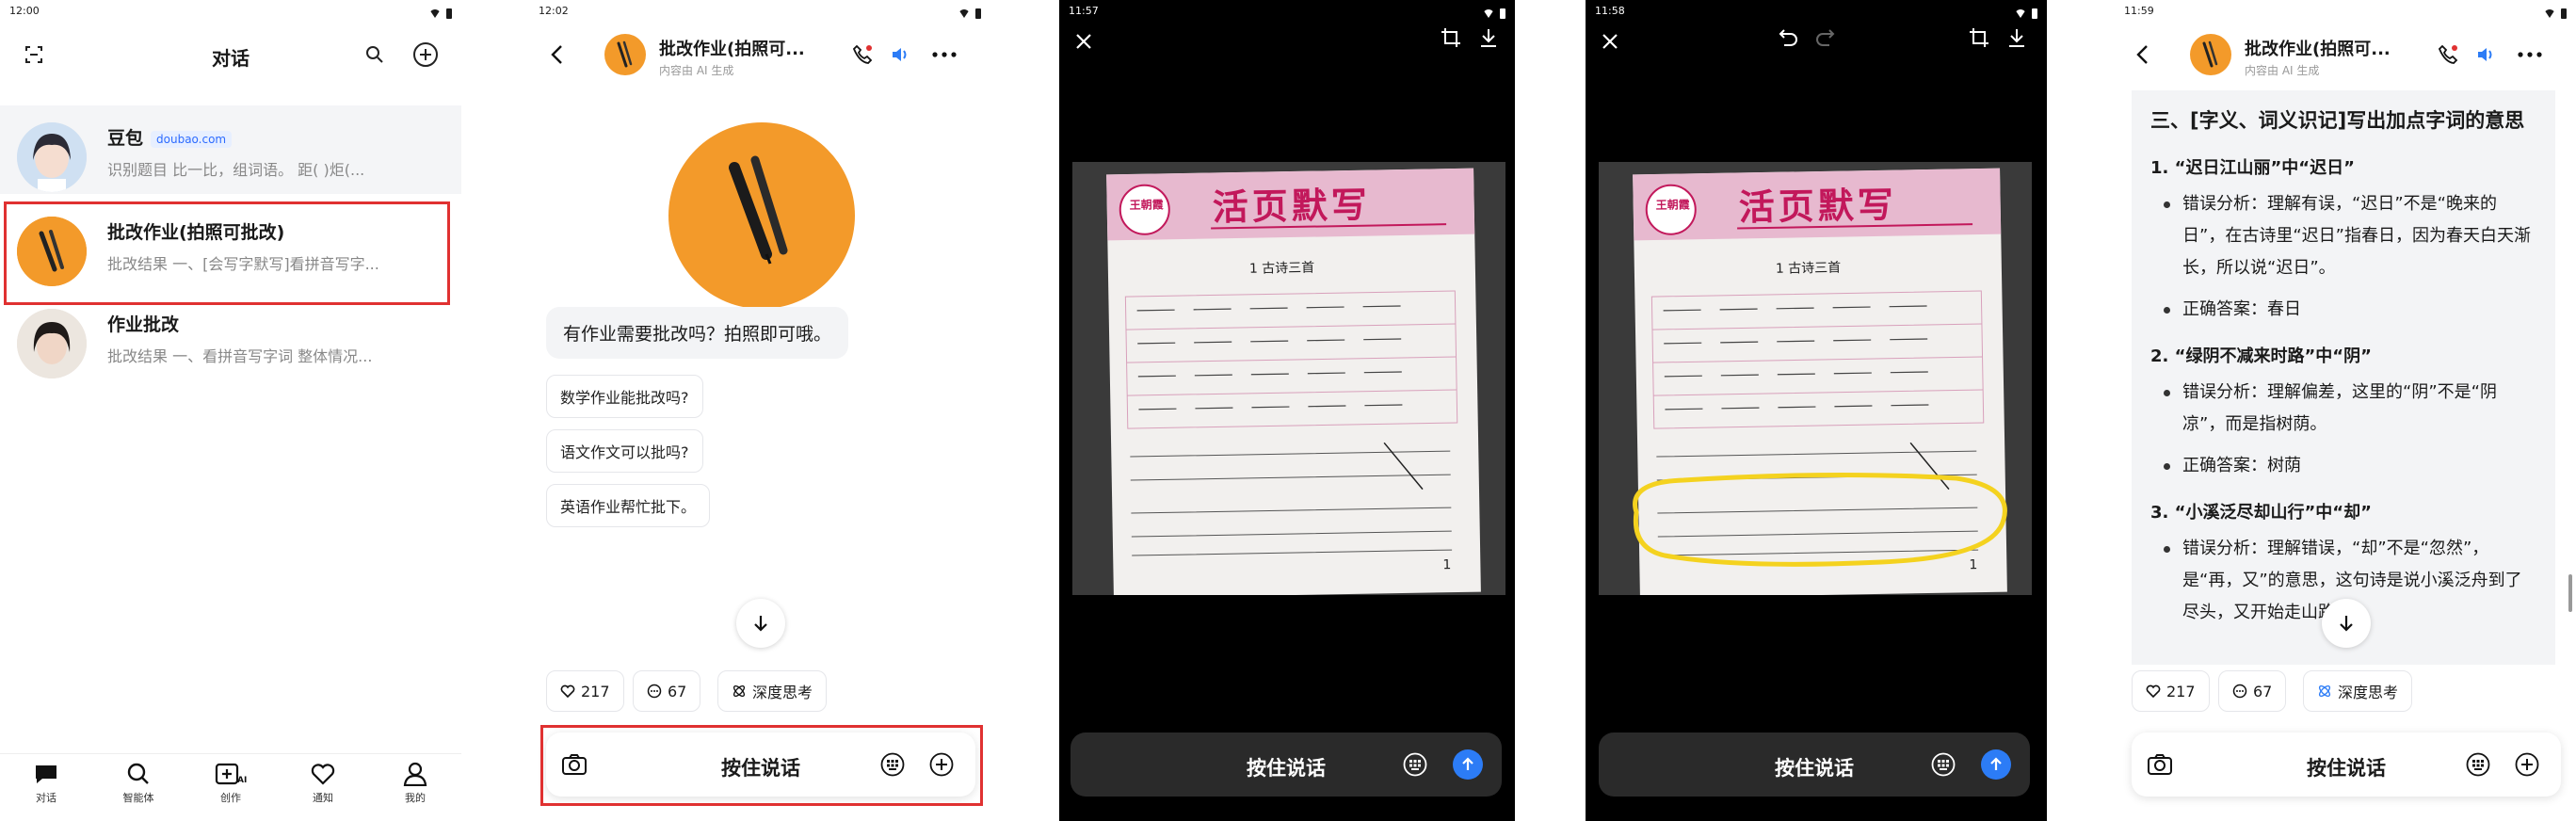 The height and width of the screenshot is (821, 2576). What do you see at coordinates (677, 691) in the screenshot?
I see `comment-count: 67` at bounding box center [677, 691].